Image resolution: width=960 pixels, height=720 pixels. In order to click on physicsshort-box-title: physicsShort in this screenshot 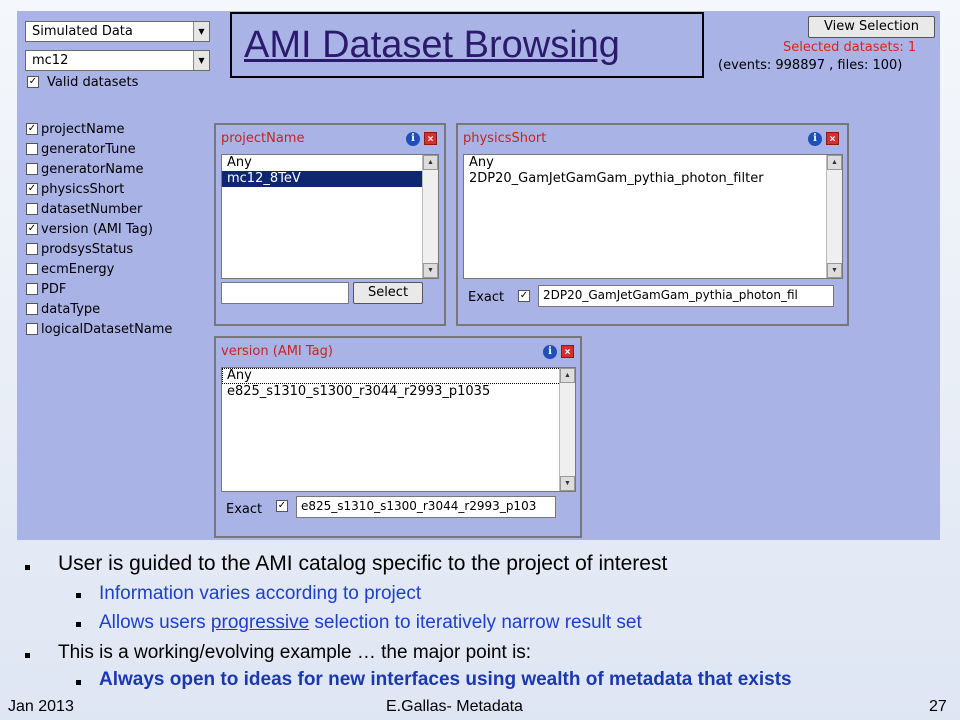, I will do `click(505, 138)`.